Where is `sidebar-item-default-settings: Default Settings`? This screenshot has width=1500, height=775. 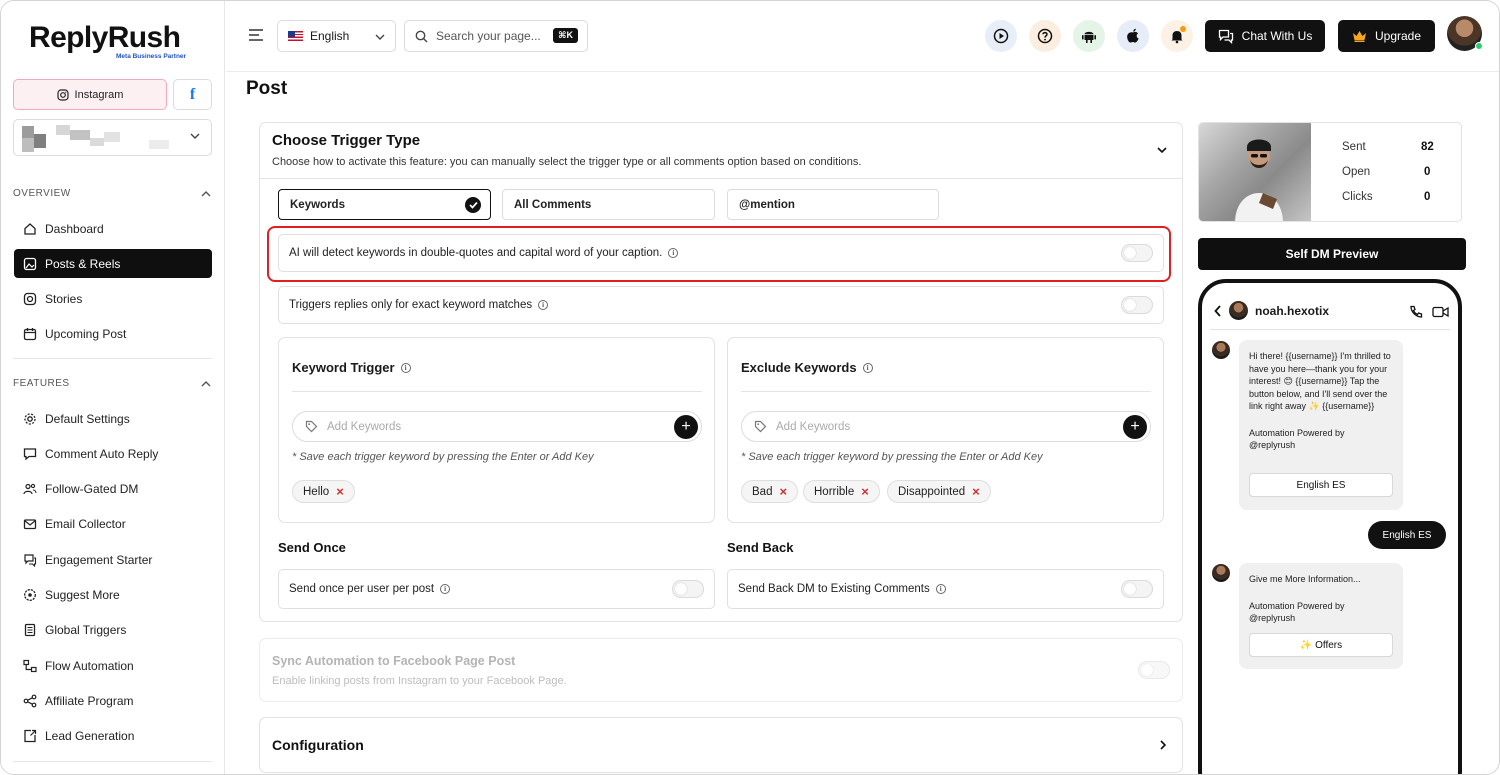 sidebar-item-default-settings: Default Settings is located at coordinates (113, 418).